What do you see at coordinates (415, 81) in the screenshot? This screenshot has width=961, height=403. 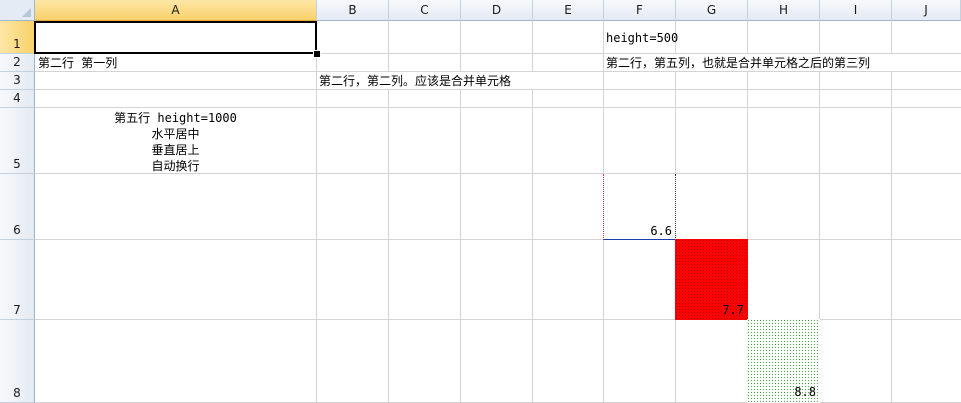 I see `cell-b3-text: 第二行，第二列。应该是合并单元格` at bounding box center [415, 81].